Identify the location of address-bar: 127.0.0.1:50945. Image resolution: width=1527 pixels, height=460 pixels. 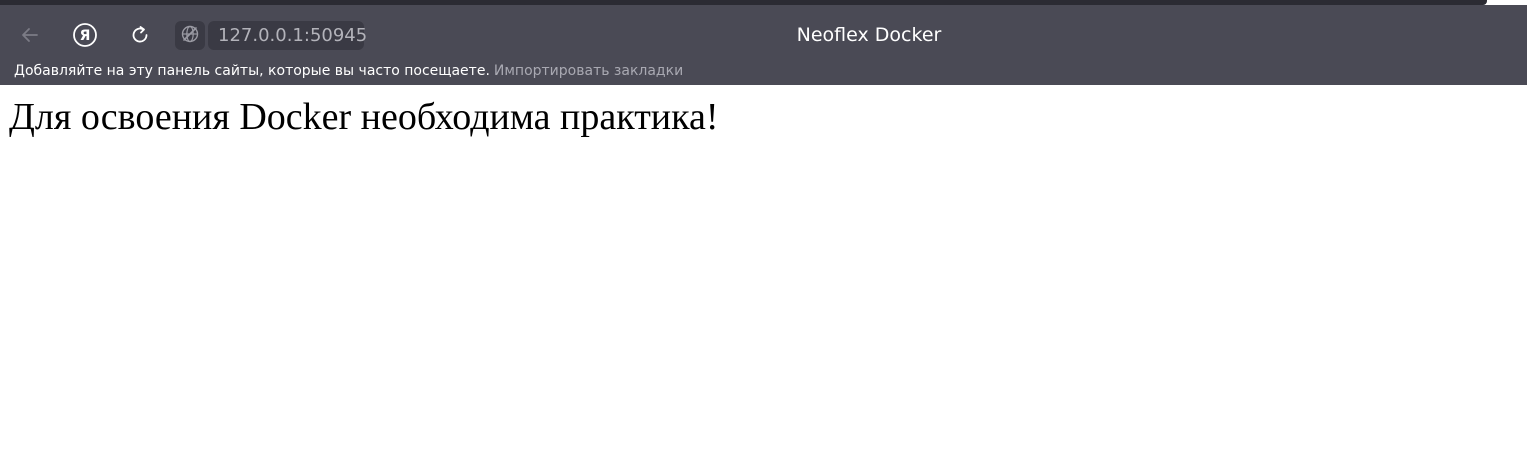
(288, 35).